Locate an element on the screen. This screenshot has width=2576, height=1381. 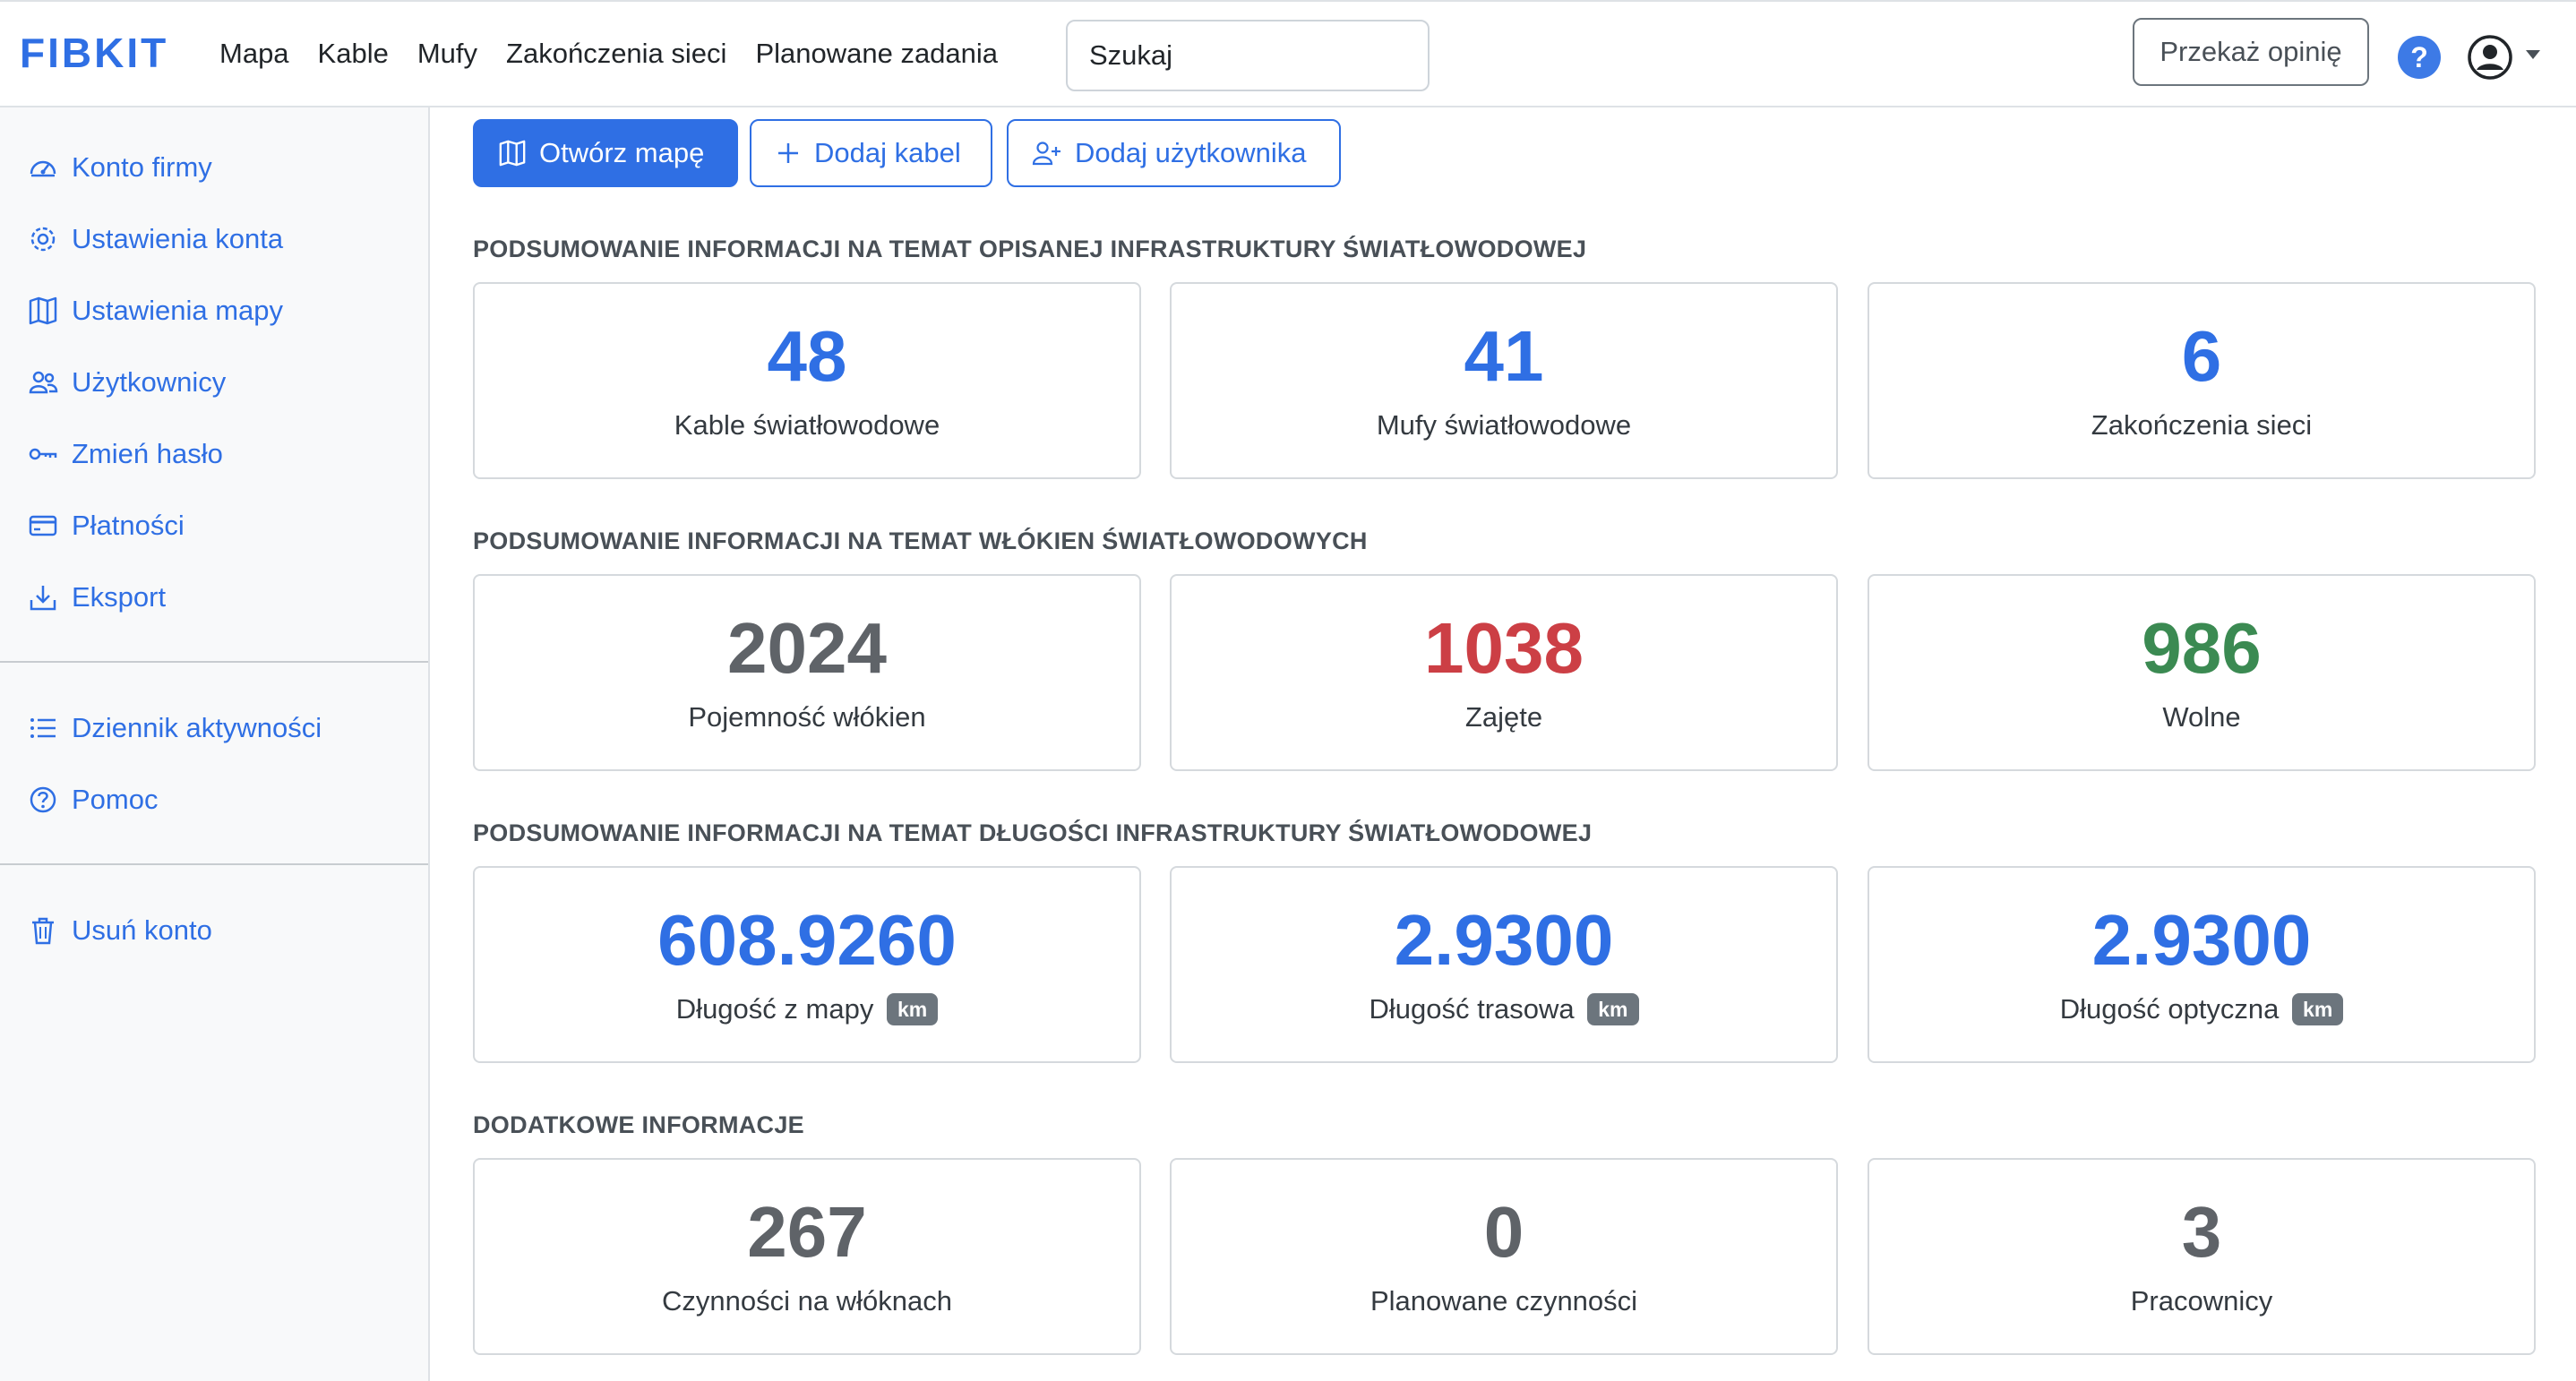
stat-value: 3 is located at coordinates (2201, 1232).